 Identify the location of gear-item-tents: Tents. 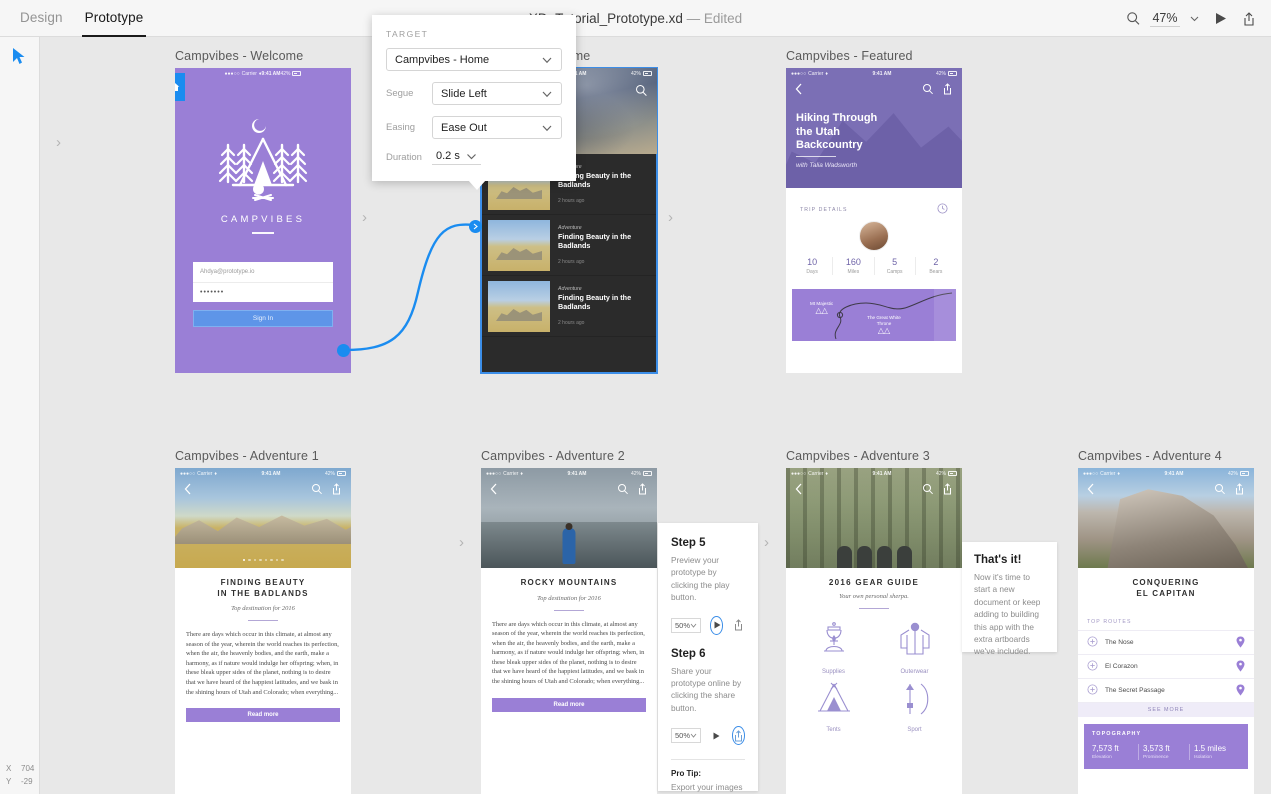
(833, 707).